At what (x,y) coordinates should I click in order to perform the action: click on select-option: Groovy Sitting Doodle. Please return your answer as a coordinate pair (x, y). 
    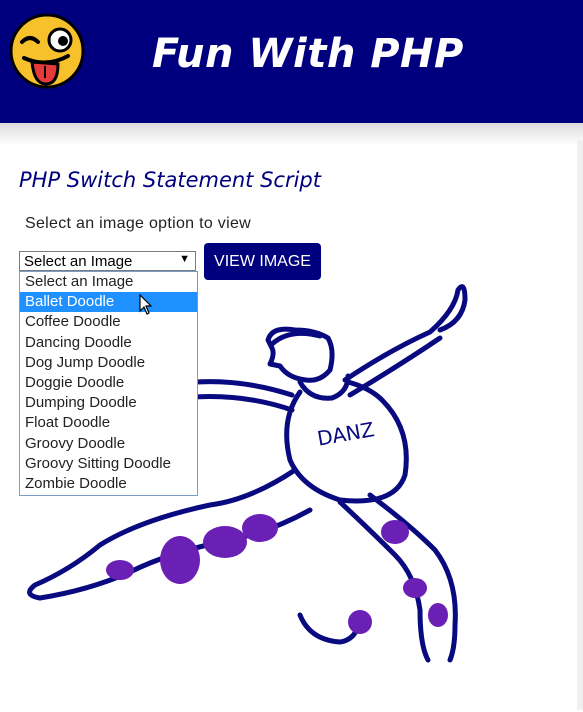
    Looking at the image, I should click on (108, 464).